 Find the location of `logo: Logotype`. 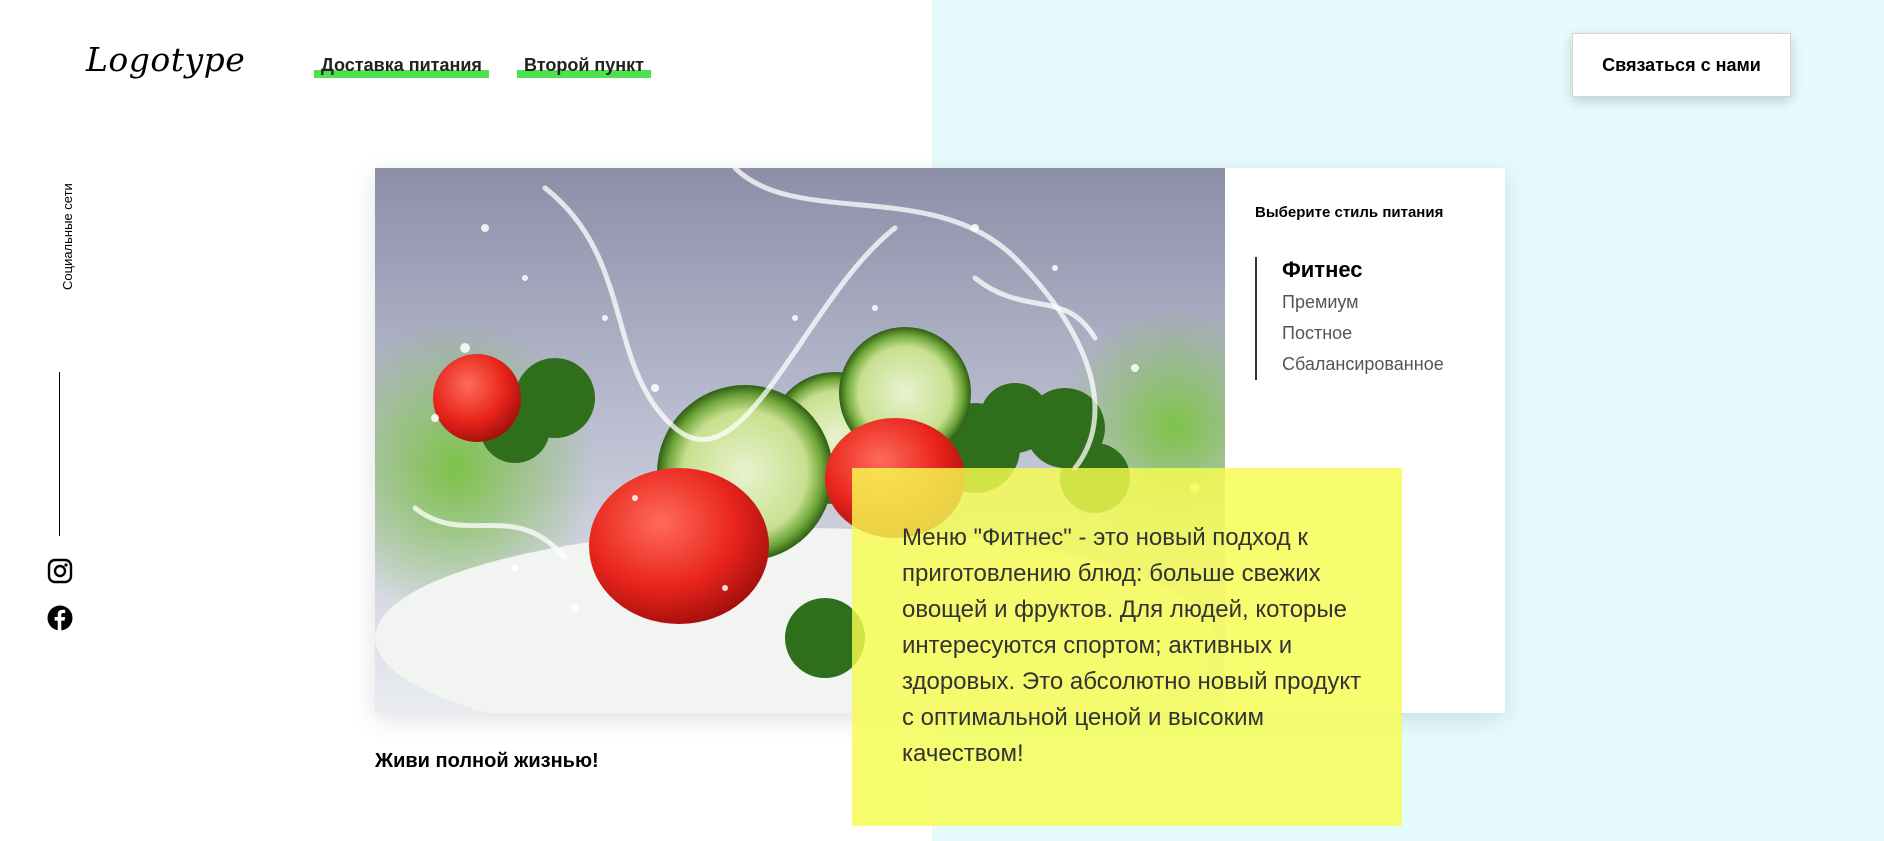

logo: Logotype is located at coordinates (165, 59).